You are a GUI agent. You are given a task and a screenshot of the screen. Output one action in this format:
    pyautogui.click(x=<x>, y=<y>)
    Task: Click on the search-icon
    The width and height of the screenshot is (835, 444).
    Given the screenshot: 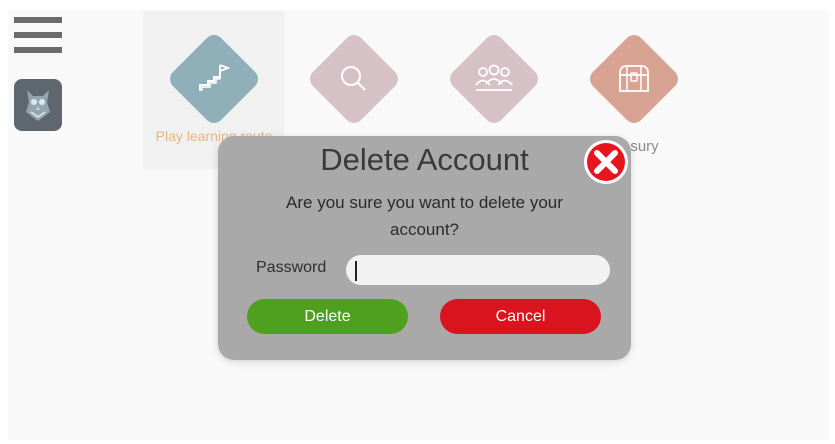 What is the action you would take?
    pyautogui.click(x=354, y=79)
    